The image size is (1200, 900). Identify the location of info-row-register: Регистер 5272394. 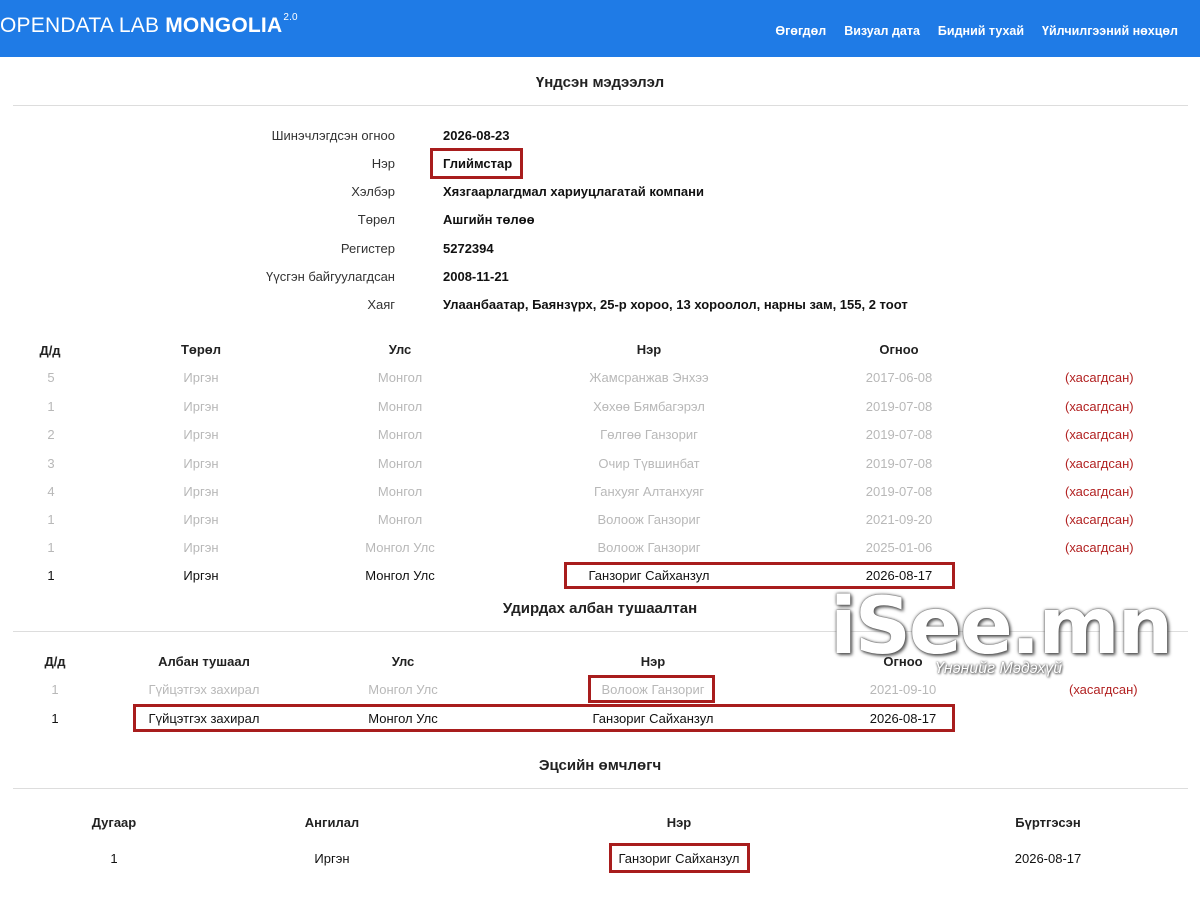
(600, 251).